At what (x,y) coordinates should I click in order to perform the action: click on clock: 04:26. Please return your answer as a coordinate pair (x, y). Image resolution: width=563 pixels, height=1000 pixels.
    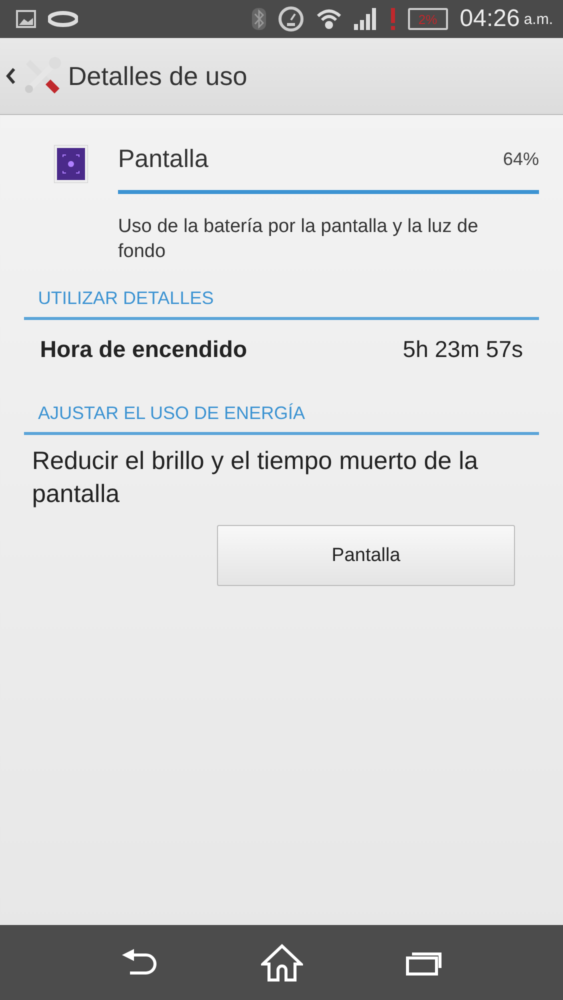
    Looking at the image, I should click on (490, 19).